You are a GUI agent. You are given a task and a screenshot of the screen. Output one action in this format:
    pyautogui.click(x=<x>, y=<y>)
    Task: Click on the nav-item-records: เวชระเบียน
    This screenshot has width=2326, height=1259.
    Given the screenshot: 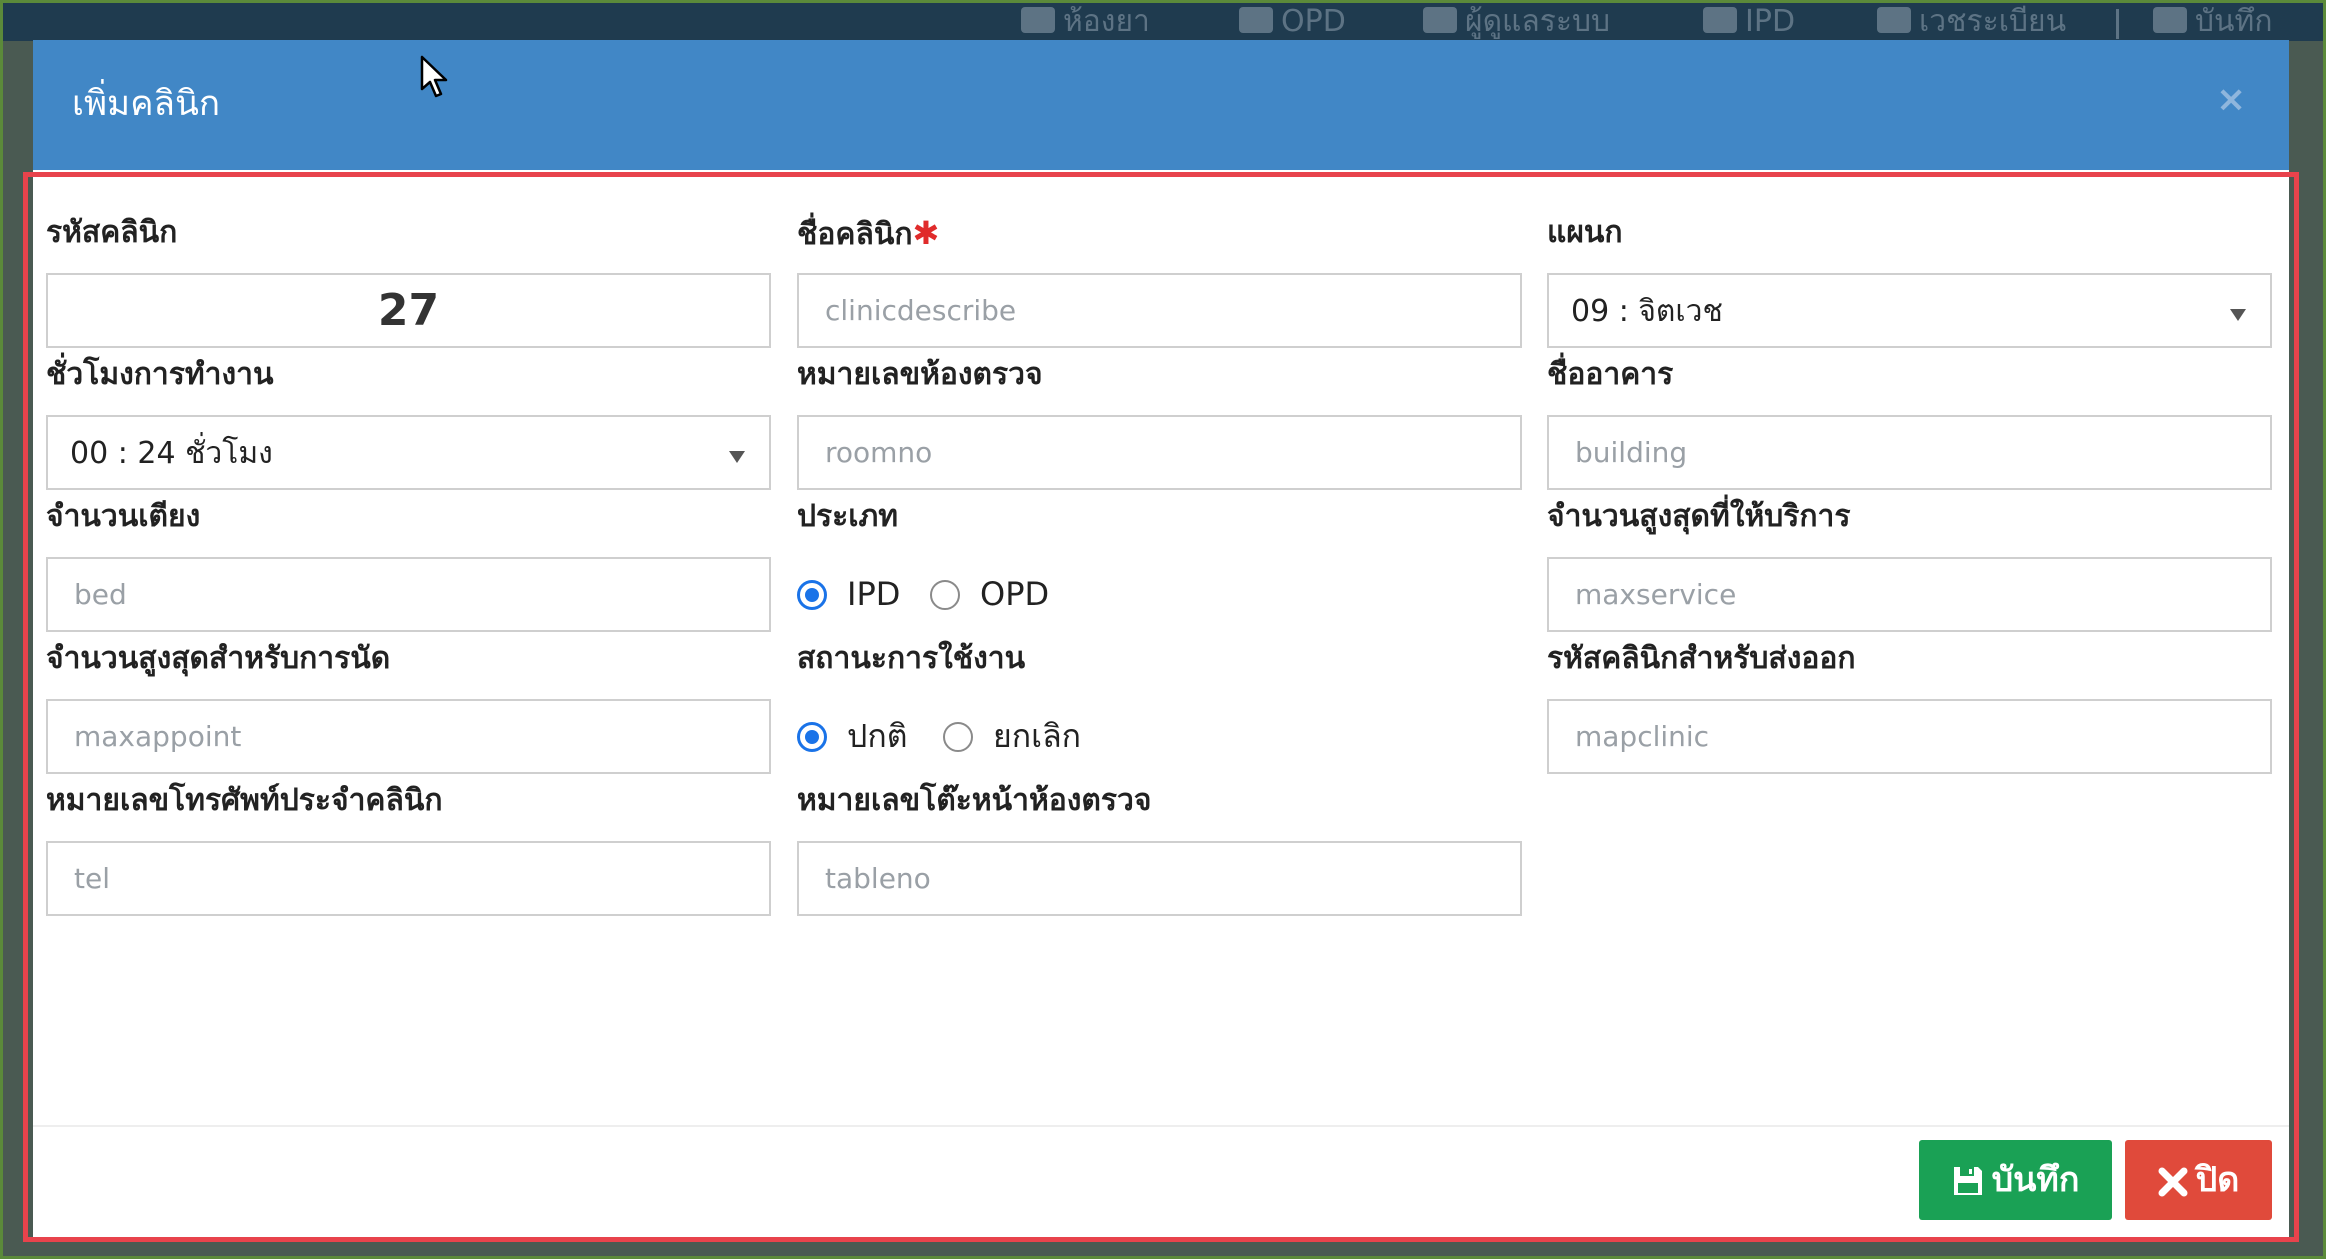 What is the action you would take?
    pyautogui.click(x=1971, y=22)
    